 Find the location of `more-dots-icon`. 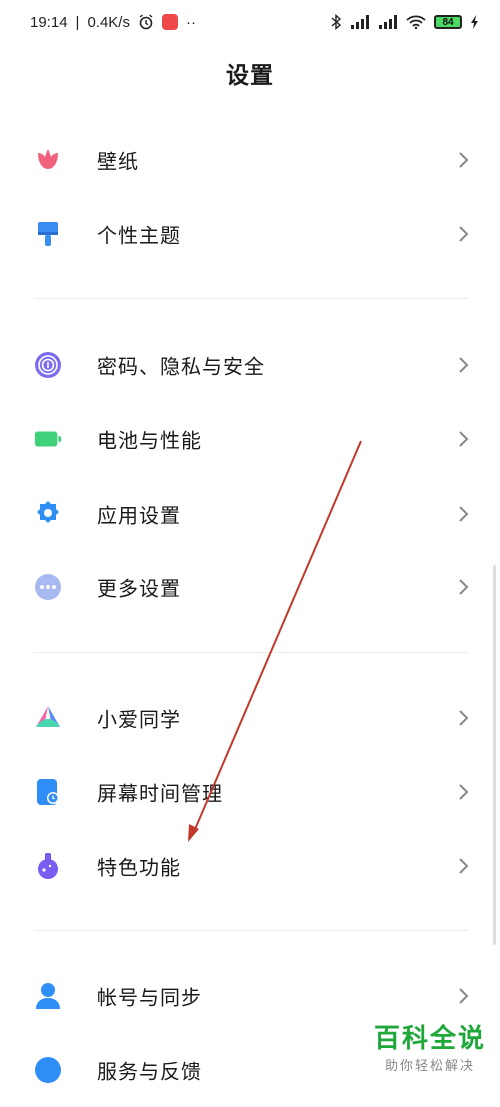

more-dots-icon is located at coordinates (48, 587).